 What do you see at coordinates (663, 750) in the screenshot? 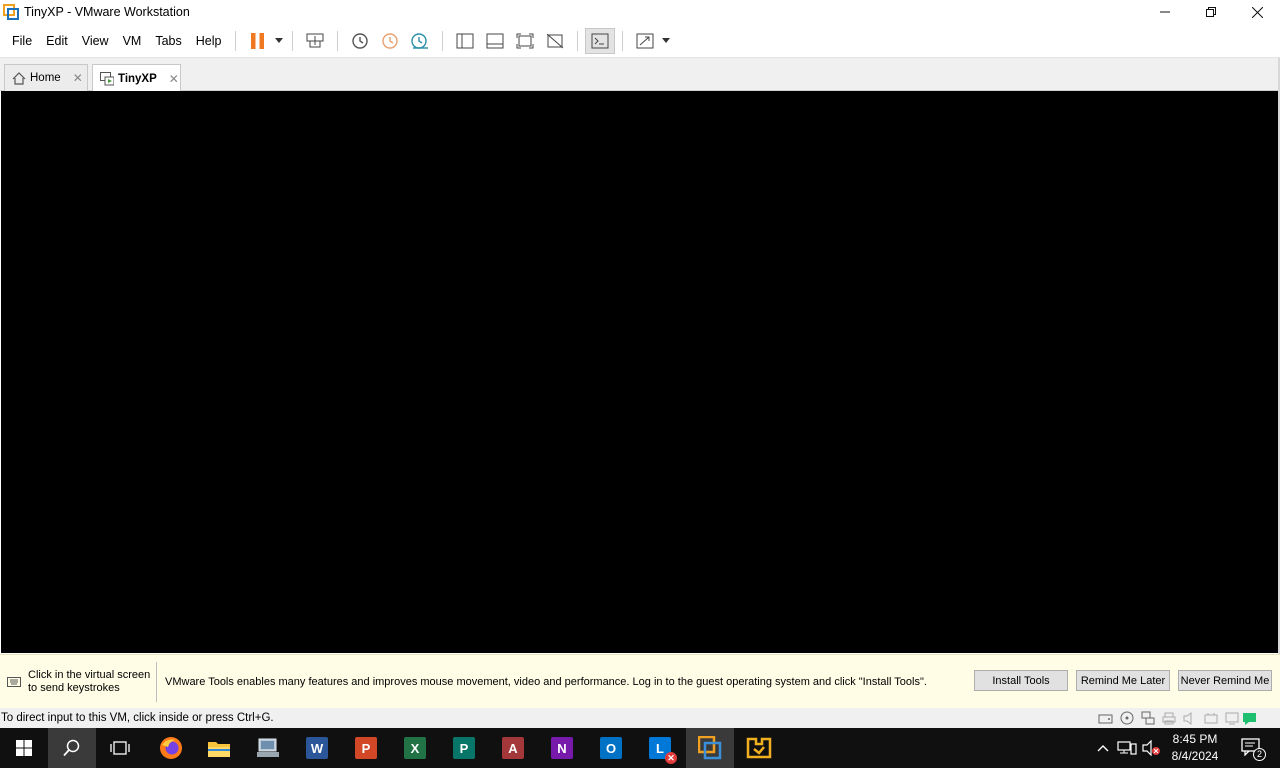
I see `lync-icon: L ✕` at bounding box center [663, 750].